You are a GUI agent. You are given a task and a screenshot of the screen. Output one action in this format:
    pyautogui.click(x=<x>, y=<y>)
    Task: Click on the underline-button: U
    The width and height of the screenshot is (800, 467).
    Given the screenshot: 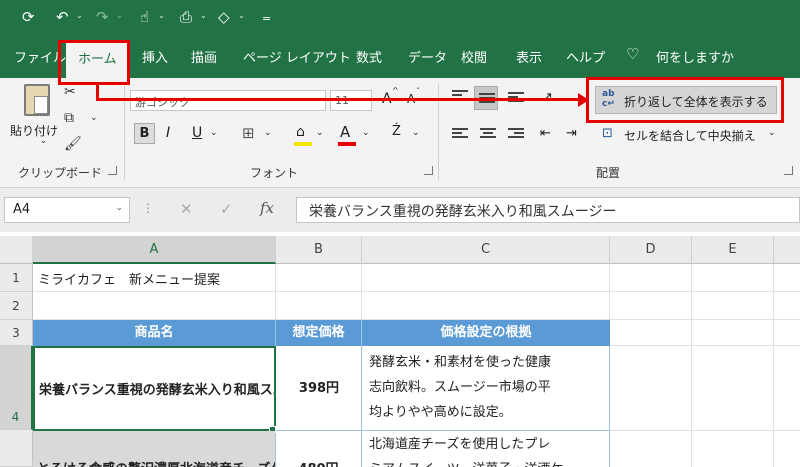 What is the action you would take?
    pyautogui.click(x=197, y=133)
    